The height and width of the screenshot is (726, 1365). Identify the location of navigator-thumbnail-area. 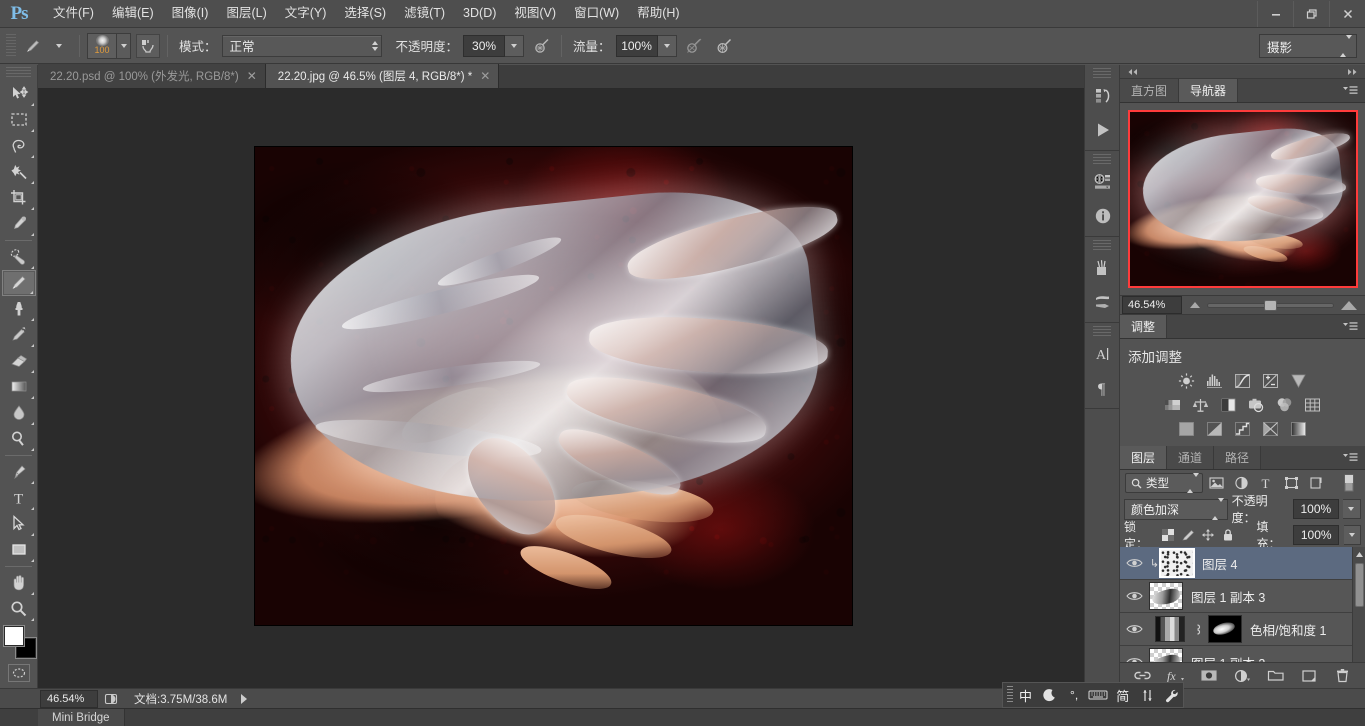
(1242, 199).